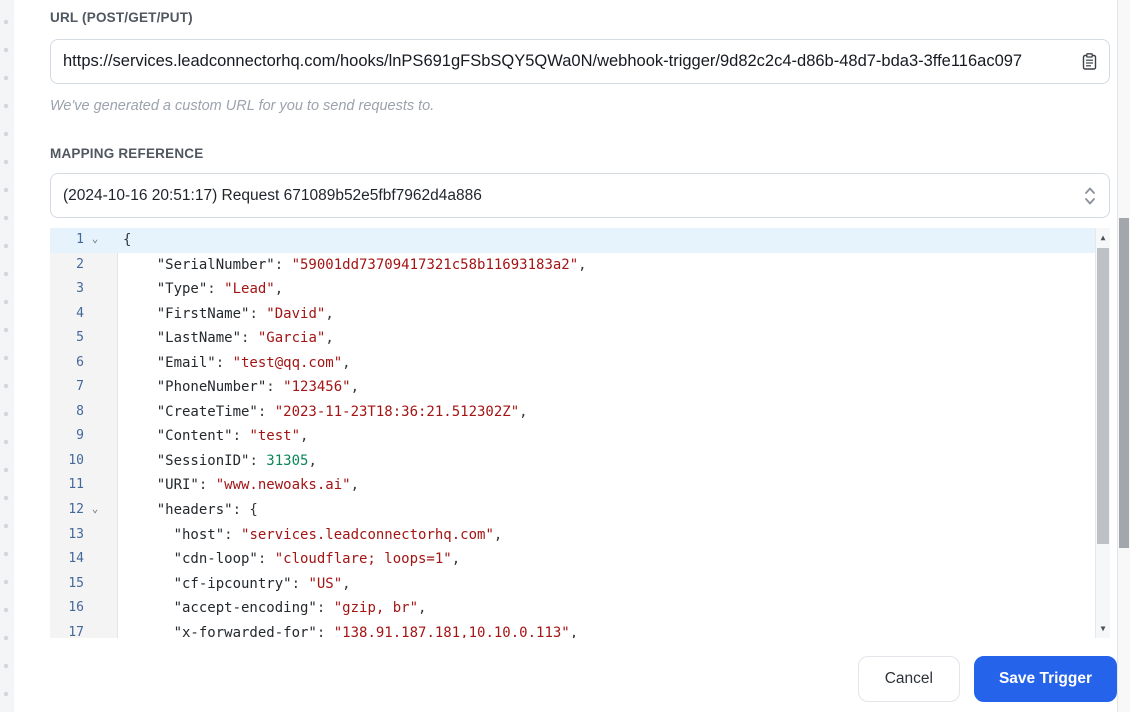 Image resolution: width=1130 pixels, height=712 pixels. What do you see at coordinates (80, 411) in the screenshot?
I see `line-number: 8` at bounding box center [80, 411].